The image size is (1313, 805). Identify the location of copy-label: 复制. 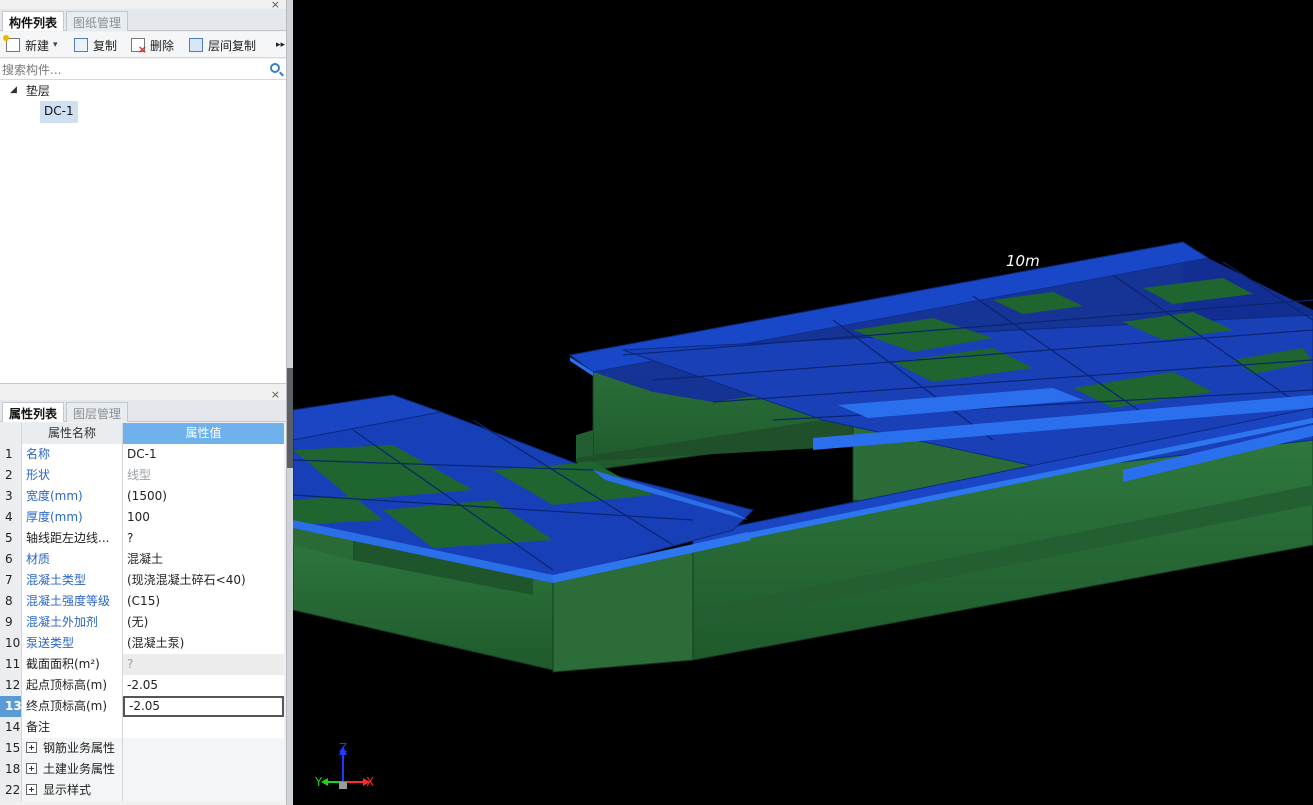
(105, 45).